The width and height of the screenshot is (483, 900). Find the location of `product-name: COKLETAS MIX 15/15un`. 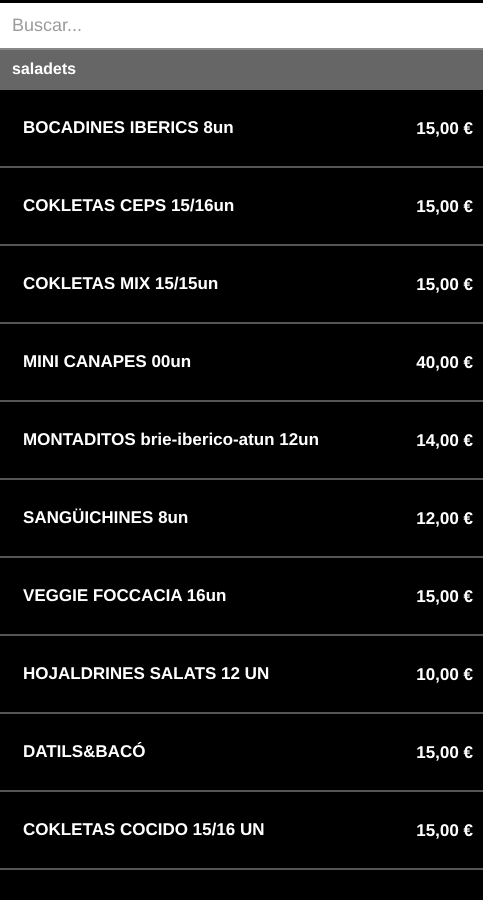

product-name: COKLETAS MIX 15/15un is located at coordinates (120, 284).